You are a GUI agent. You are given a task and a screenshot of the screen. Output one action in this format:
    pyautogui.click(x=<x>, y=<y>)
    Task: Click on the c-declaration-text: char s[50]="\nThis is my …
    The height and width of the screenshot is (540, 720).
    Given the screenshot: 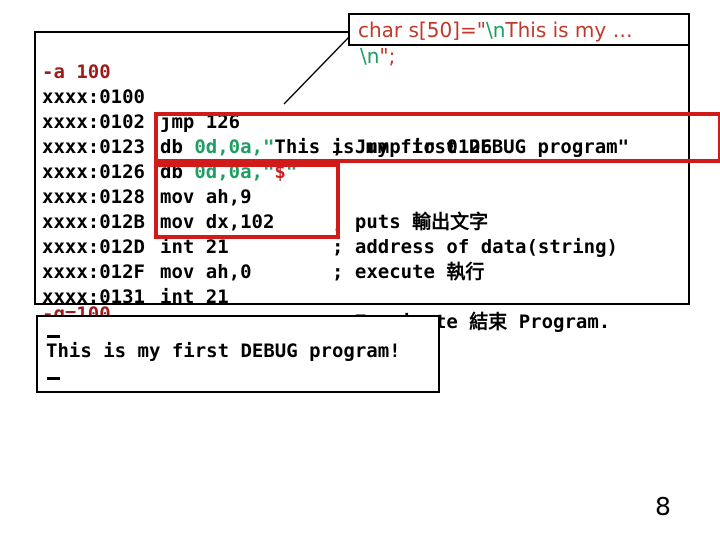 What is the action you would take?
    pyautogui.click(x=495, y=30)
    